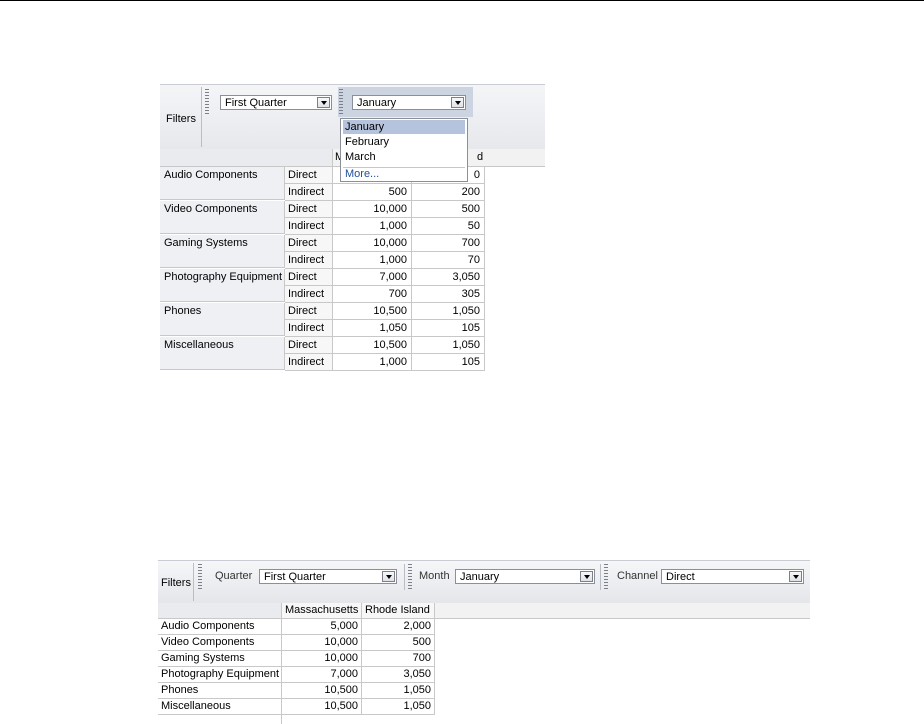 Image resolution: width=924 pixels, height=724 pixels. Describe the element at coordinates (398, 610) in the screenshot. I see `column-header-rhode-island: Rhode Island` at that location.